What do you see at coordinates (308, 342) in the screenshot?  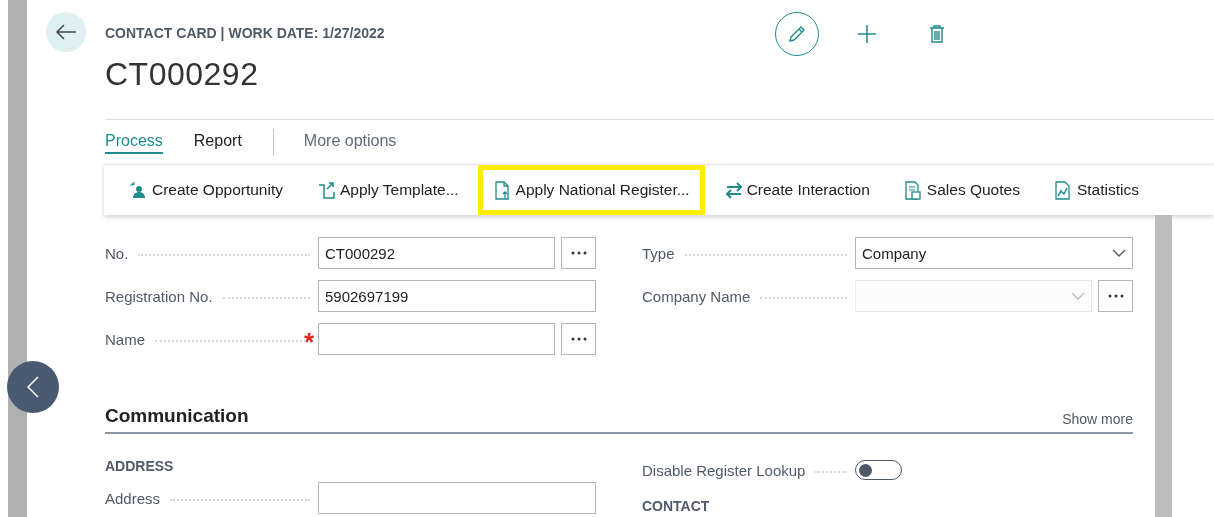 I see `required-asterisk: *` at bounding box center [308, 342].